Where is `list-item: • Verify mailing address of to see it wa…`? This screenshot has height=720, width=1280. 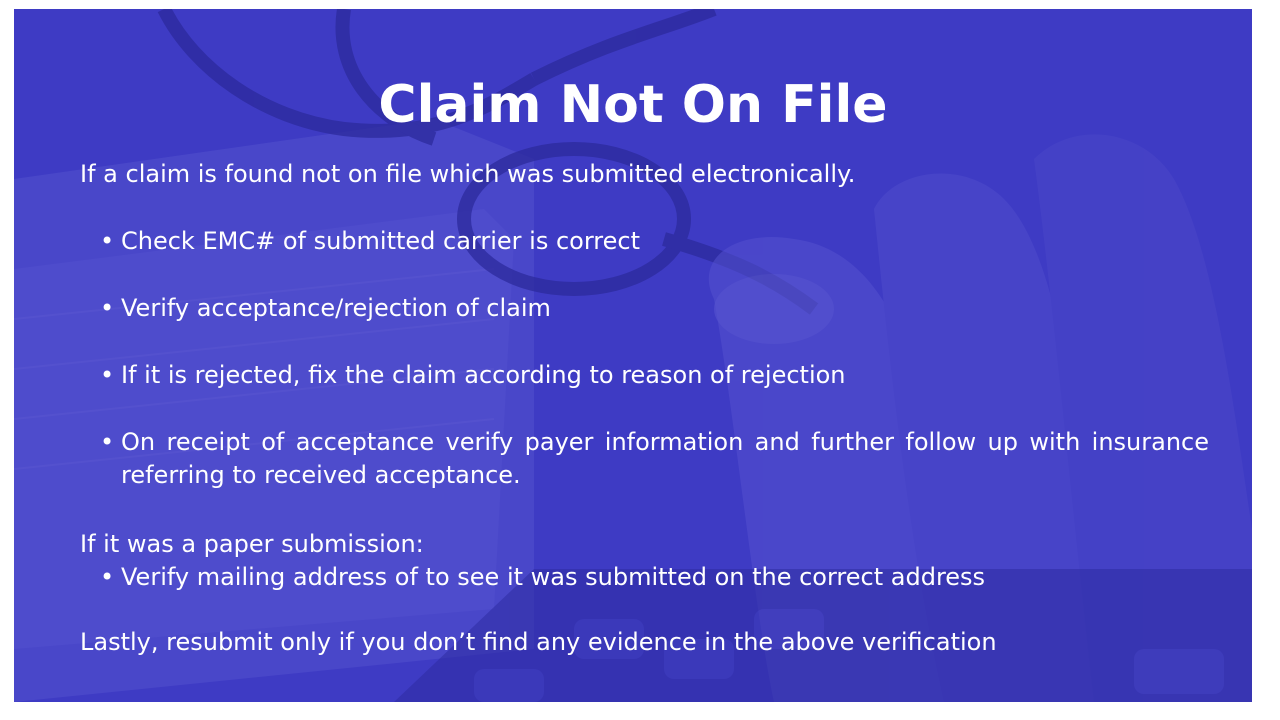 list-item: • Verify mailing address of to see it wa… is located at coordinates (542, 577).